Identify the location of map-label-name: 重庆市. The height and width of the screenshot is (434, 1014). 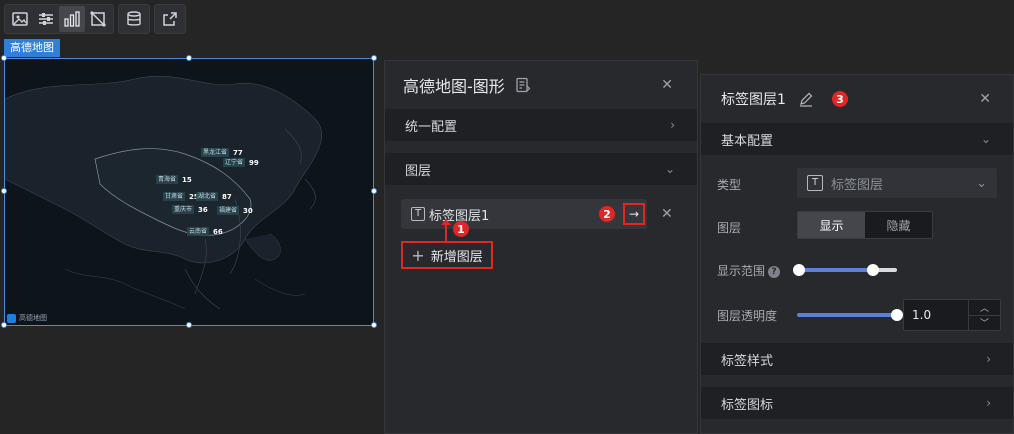
(183, 209).